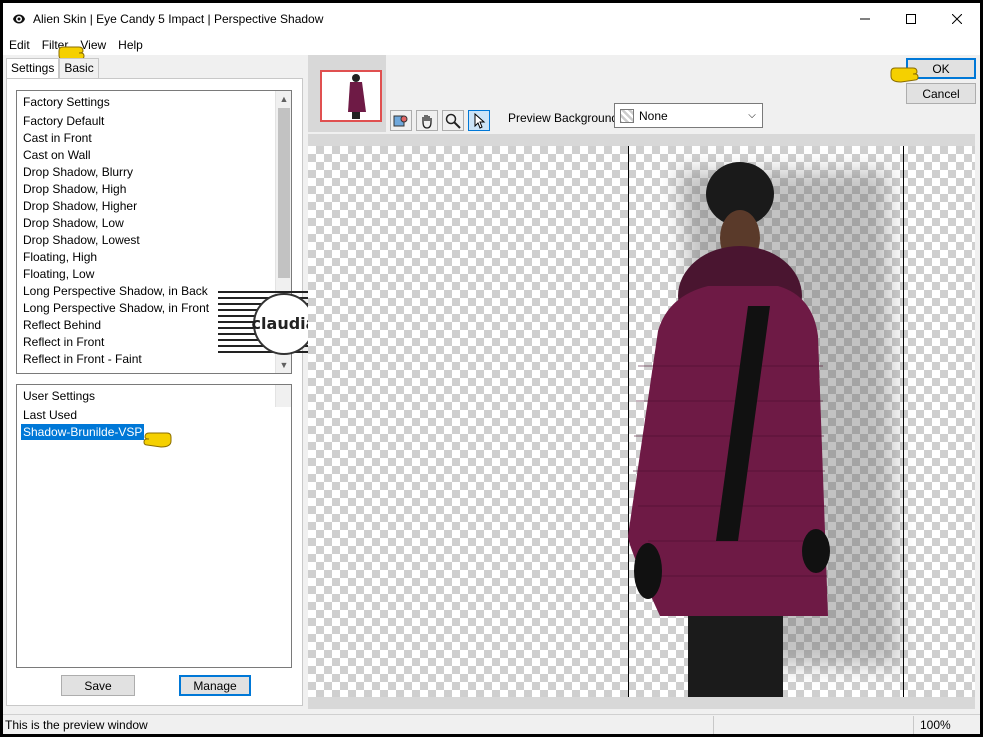 Image resolution: width=983 pixels, height=737 pixels. I want to click on preview-background-label: Preview Background:, so click(565, 118).